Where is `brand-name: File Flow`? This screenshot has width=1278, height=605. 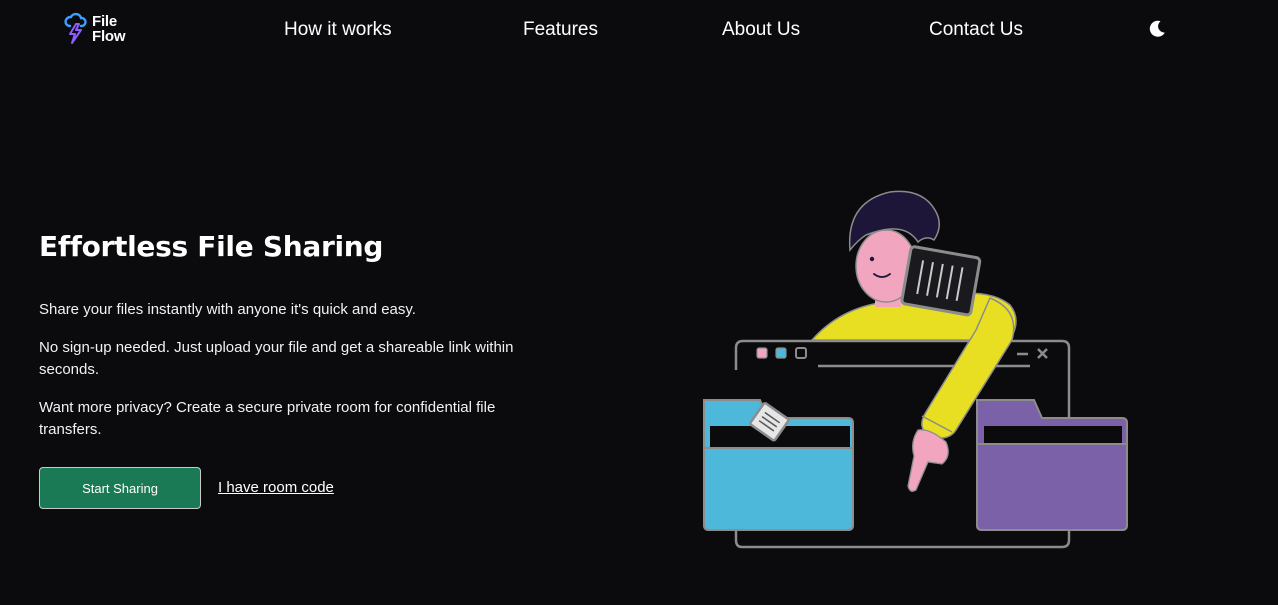
brand-name: File Flow is located at coordinates (109, 29).